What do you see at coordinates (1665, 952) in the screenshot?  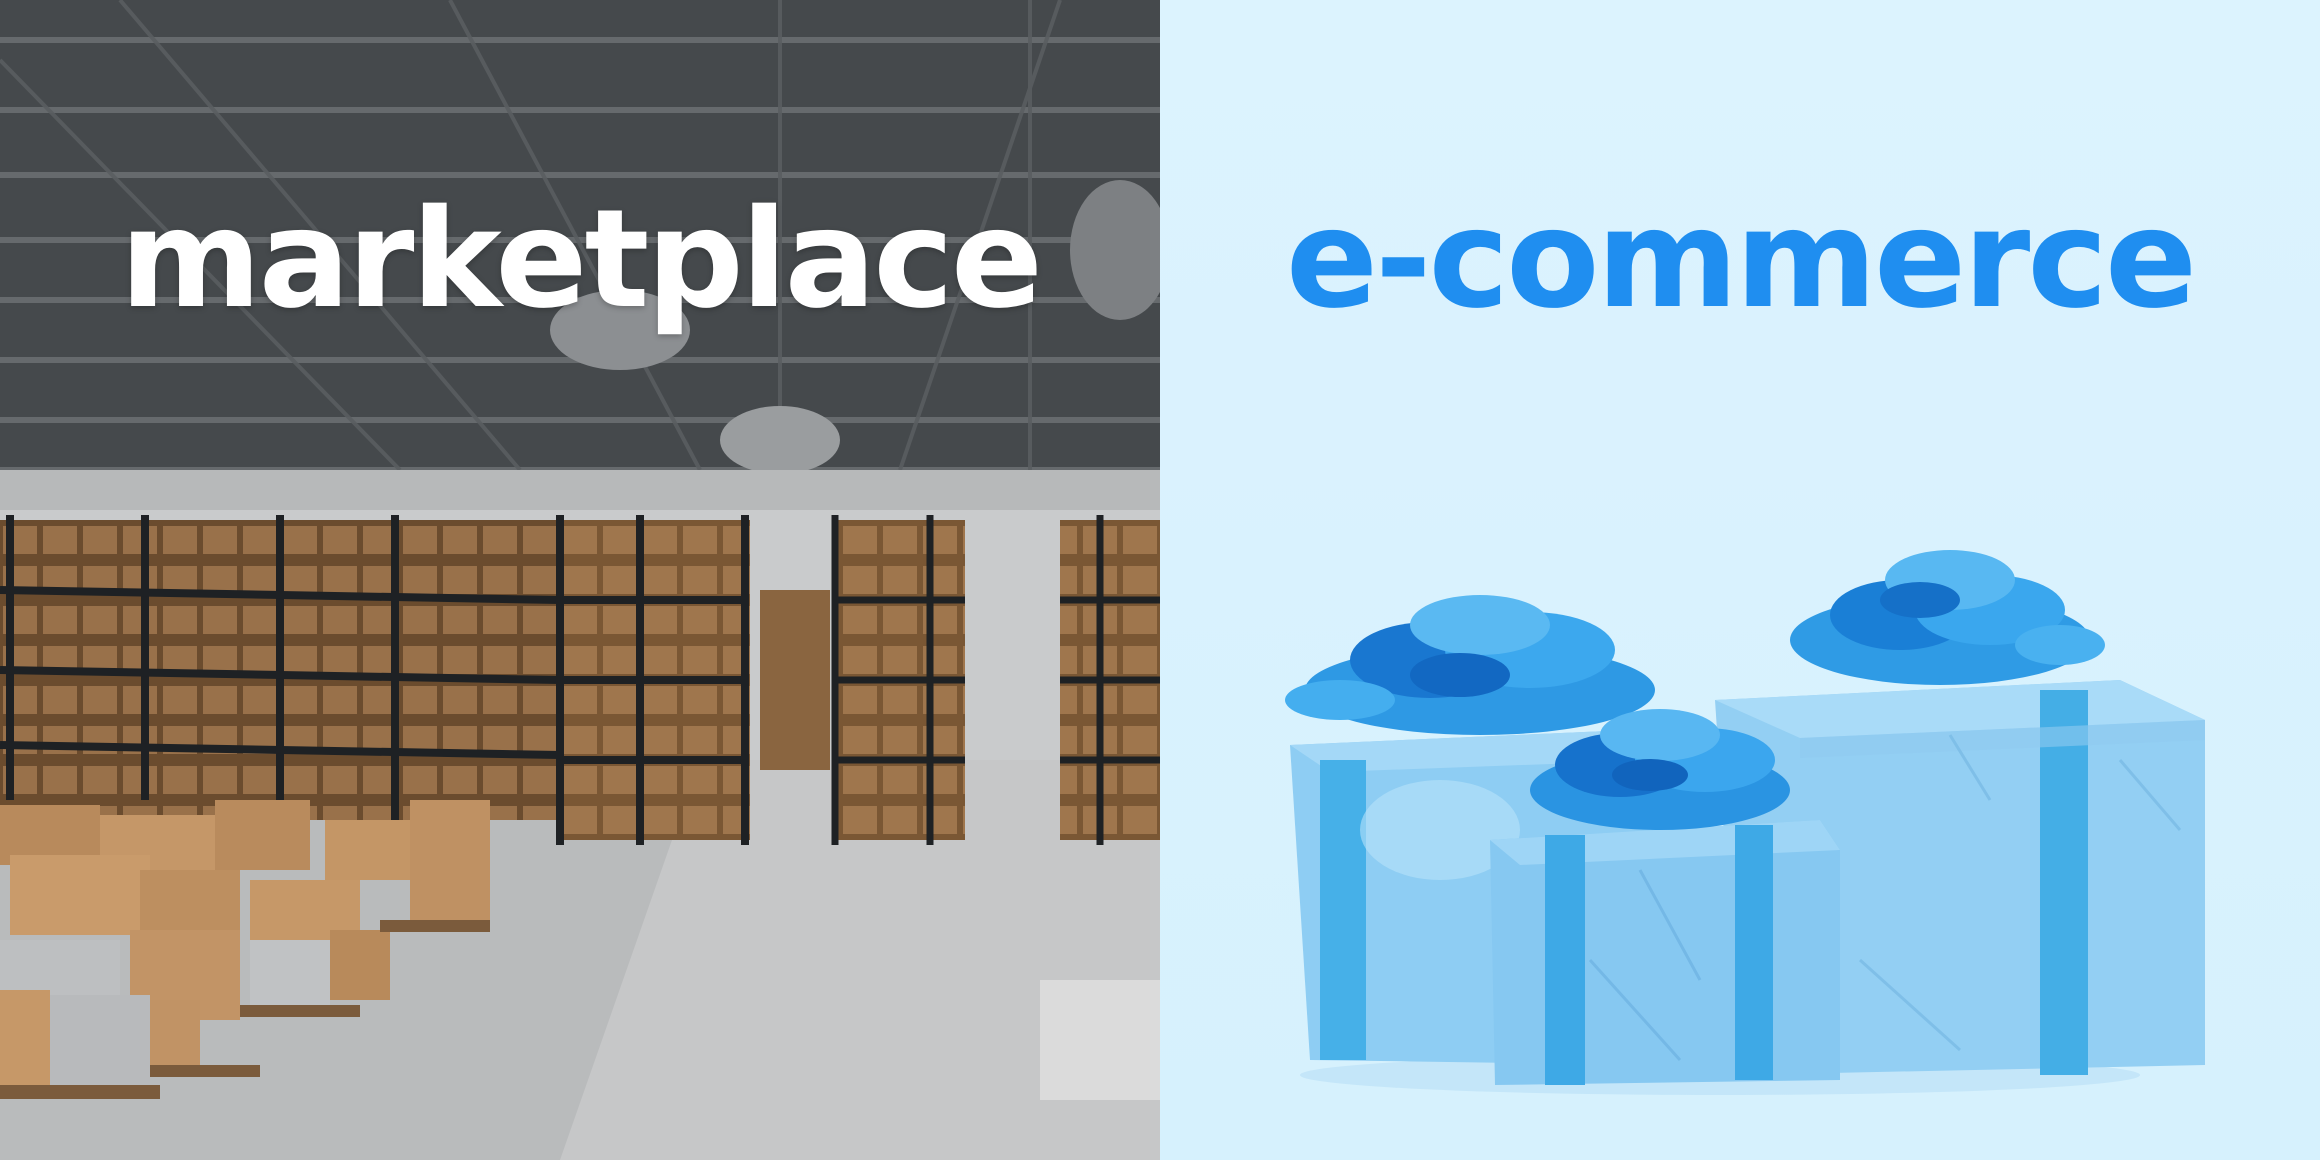 I see `front-gift-box` at bounding box center [1665, 952].